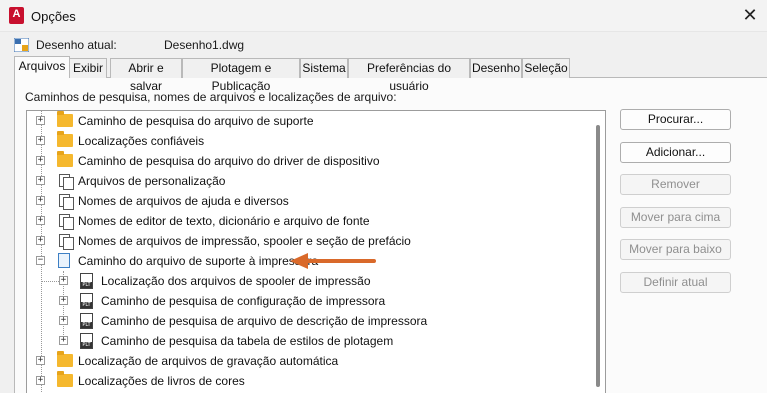  What do you see at coordinates (146, 75) in the screenshot?
I see `tab-abrir-e-salvar: Abrir e salvar` at bounding box center [146, 75].